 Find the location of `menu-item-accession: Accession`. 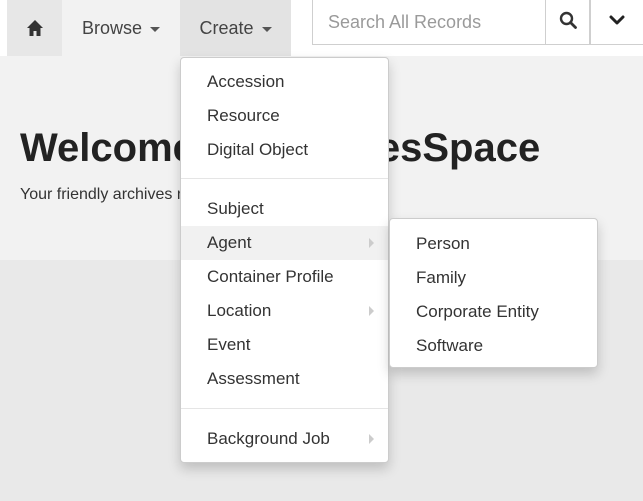

menu-item-accession: Accession is located at coordinates (284, 82).